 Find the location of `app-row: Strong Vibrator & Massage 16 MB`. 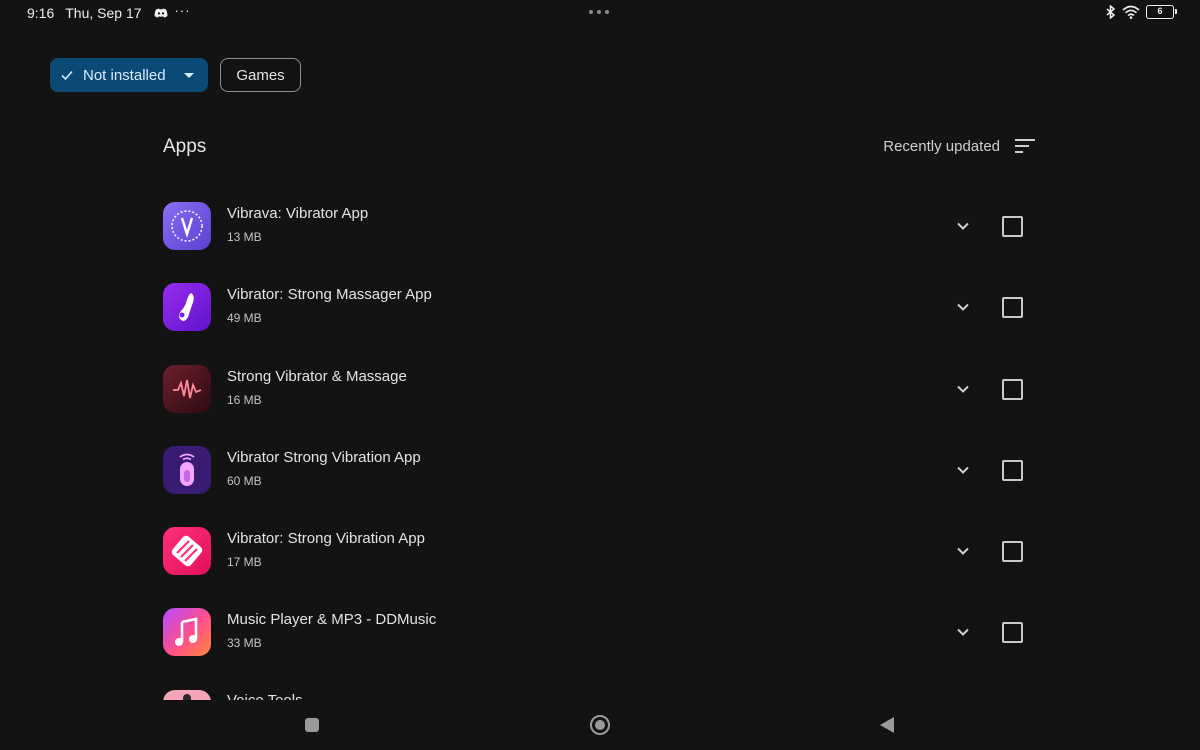

app-row: Strong Vibrator & Massage 16 MB is located at coordinates (603, 395).